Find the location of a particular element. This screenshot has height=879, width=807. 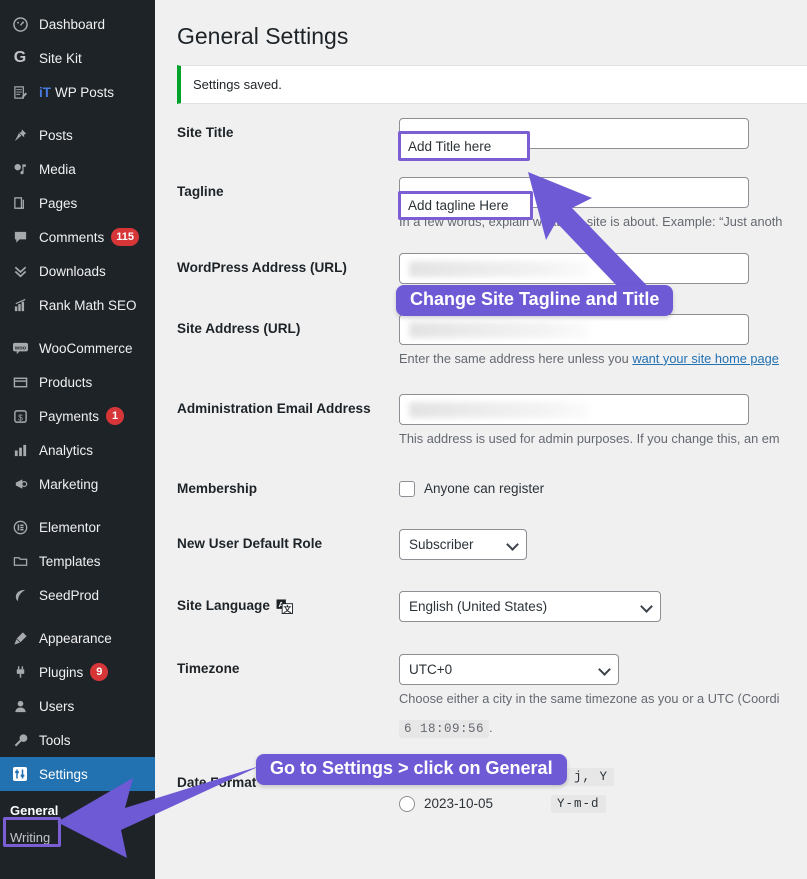

pages-icon is located at coordinates (20, 203).